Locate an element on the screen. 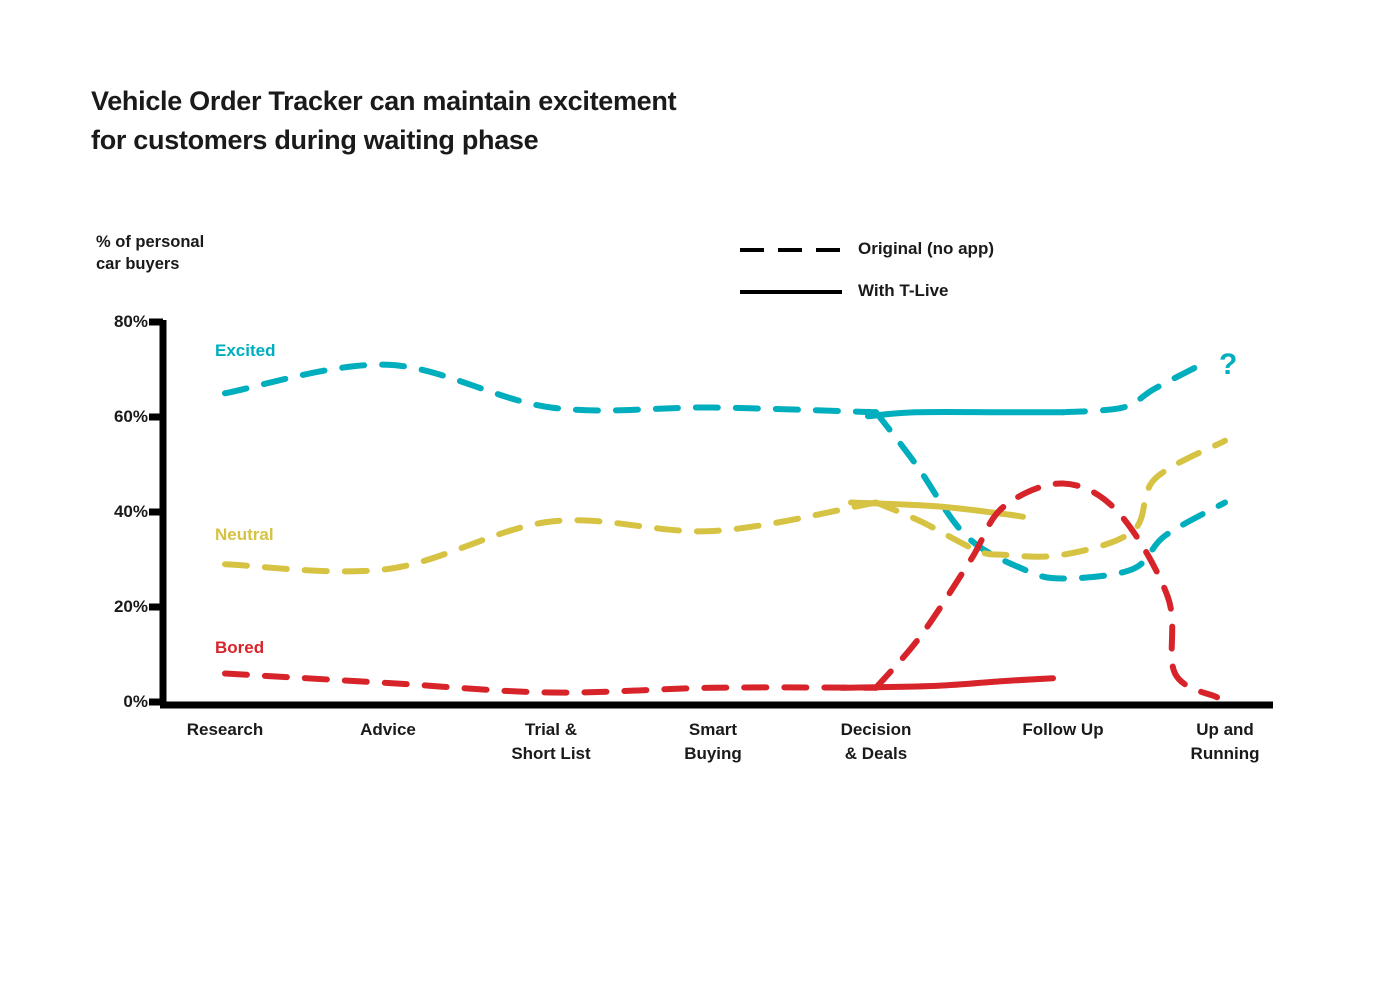  excited-solid-tlive is located at coordinates (965, 414).